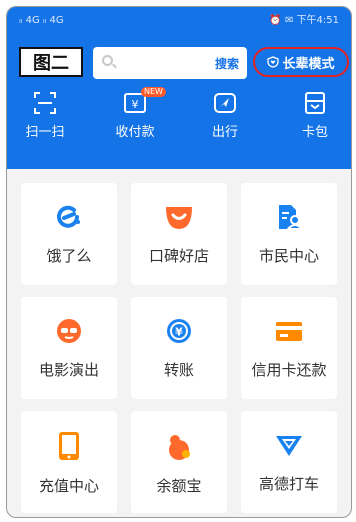  I want to click on service-label: 余额宝, so click(179, 486).